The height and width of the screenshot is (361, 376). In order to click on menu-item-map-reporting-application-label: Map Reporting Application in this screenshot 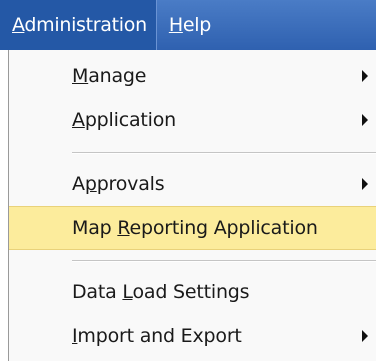, I will do `click(195, 228)`.